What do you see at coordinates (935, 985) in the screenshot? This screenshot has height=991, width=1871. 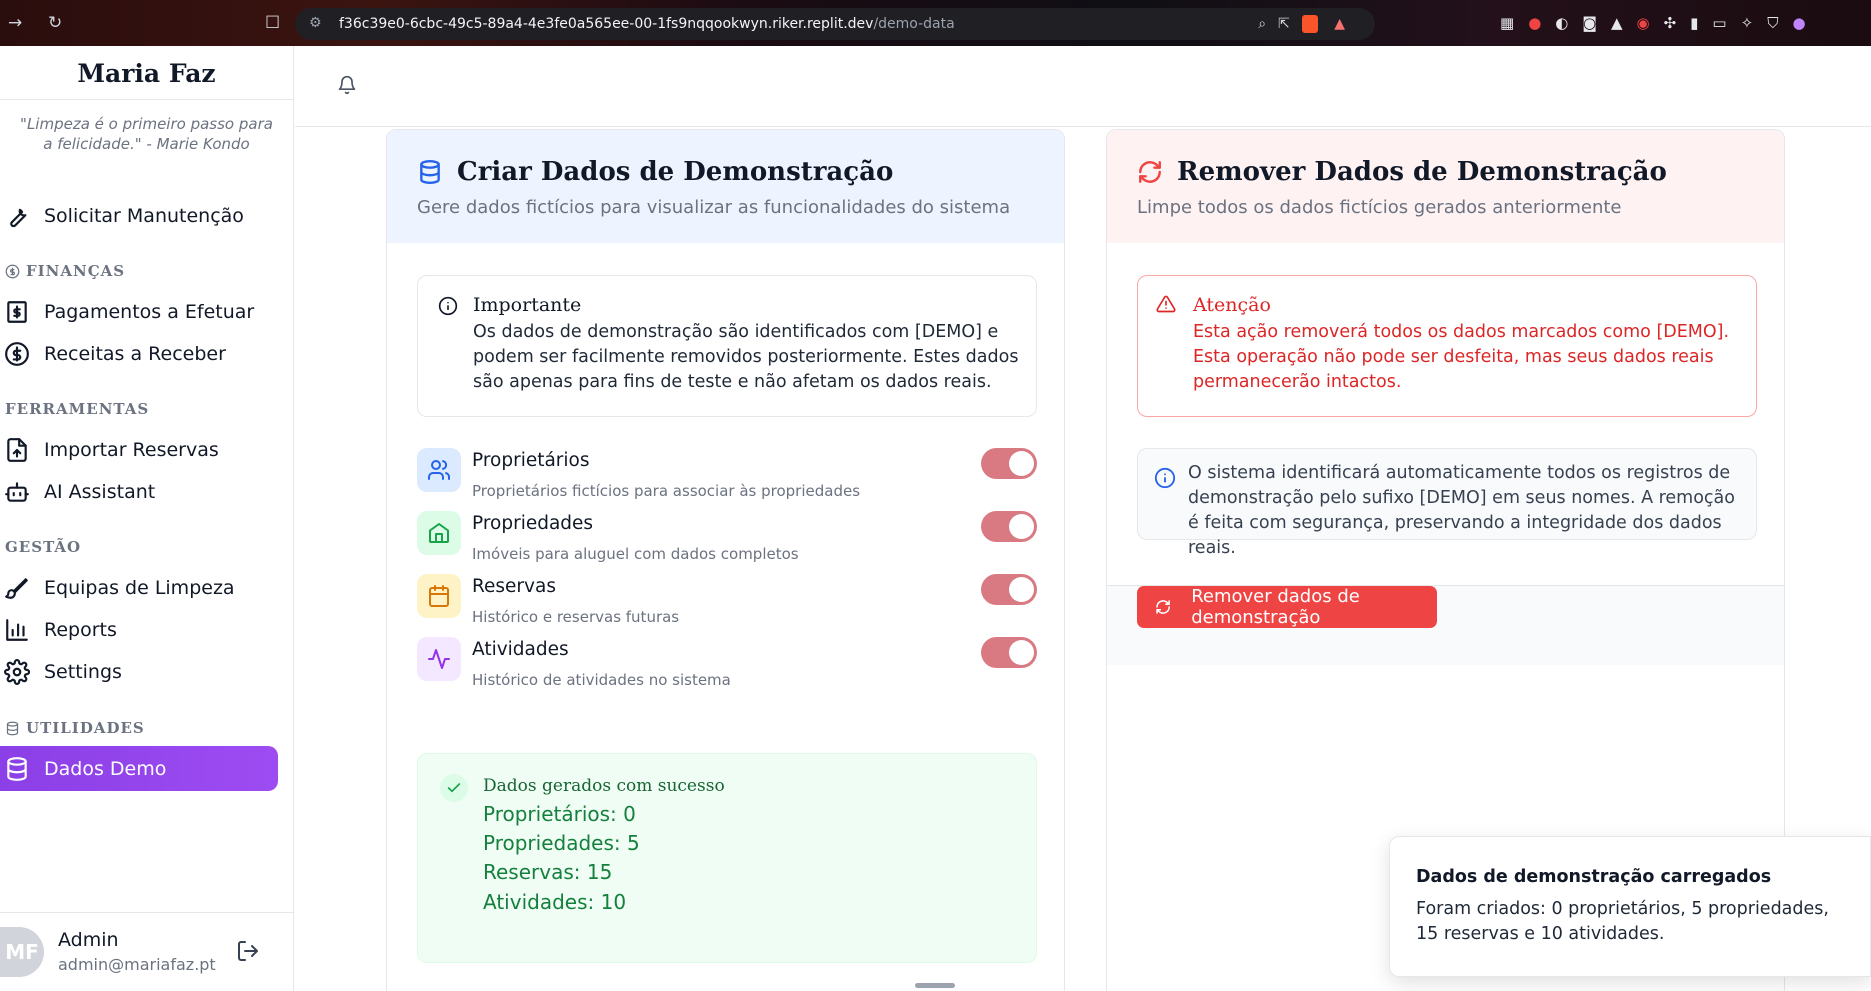 I see `scroll-handle` at bounding box center [935, 985].